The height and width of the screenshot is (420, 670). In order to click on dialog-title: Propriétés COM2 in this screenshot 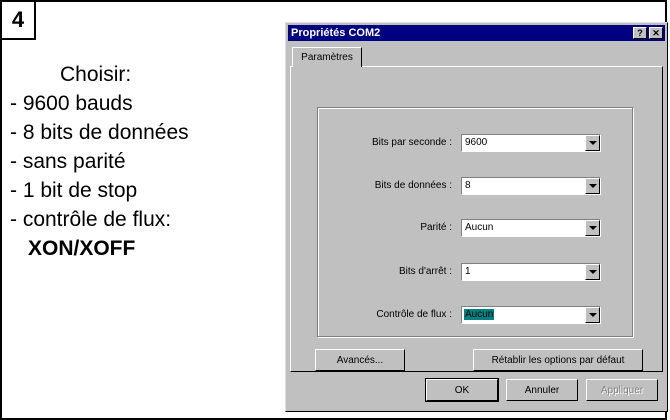, I will do `click(336, 33)`.